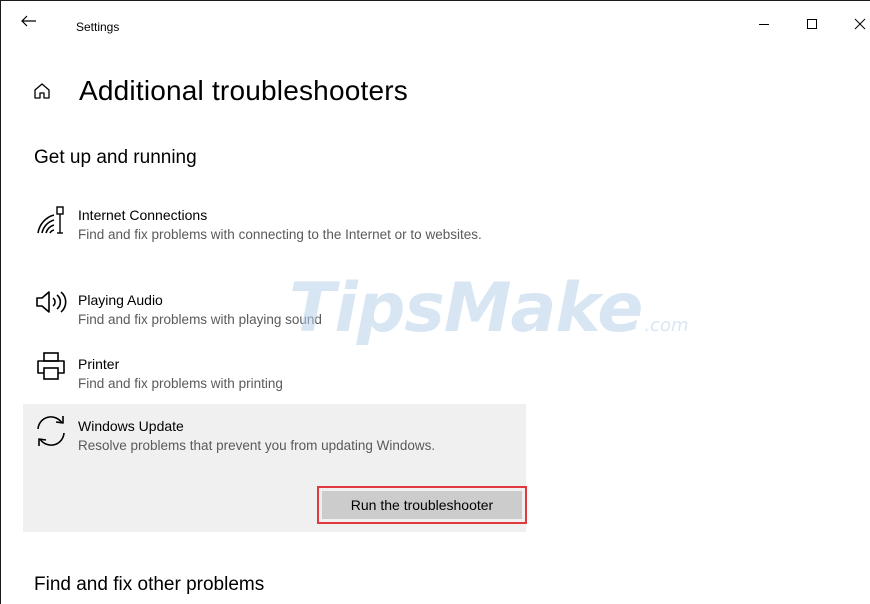 The width and height of the screenshot is (870, 604). I want to click on item-name: Internet Connections, so click(143, 215).